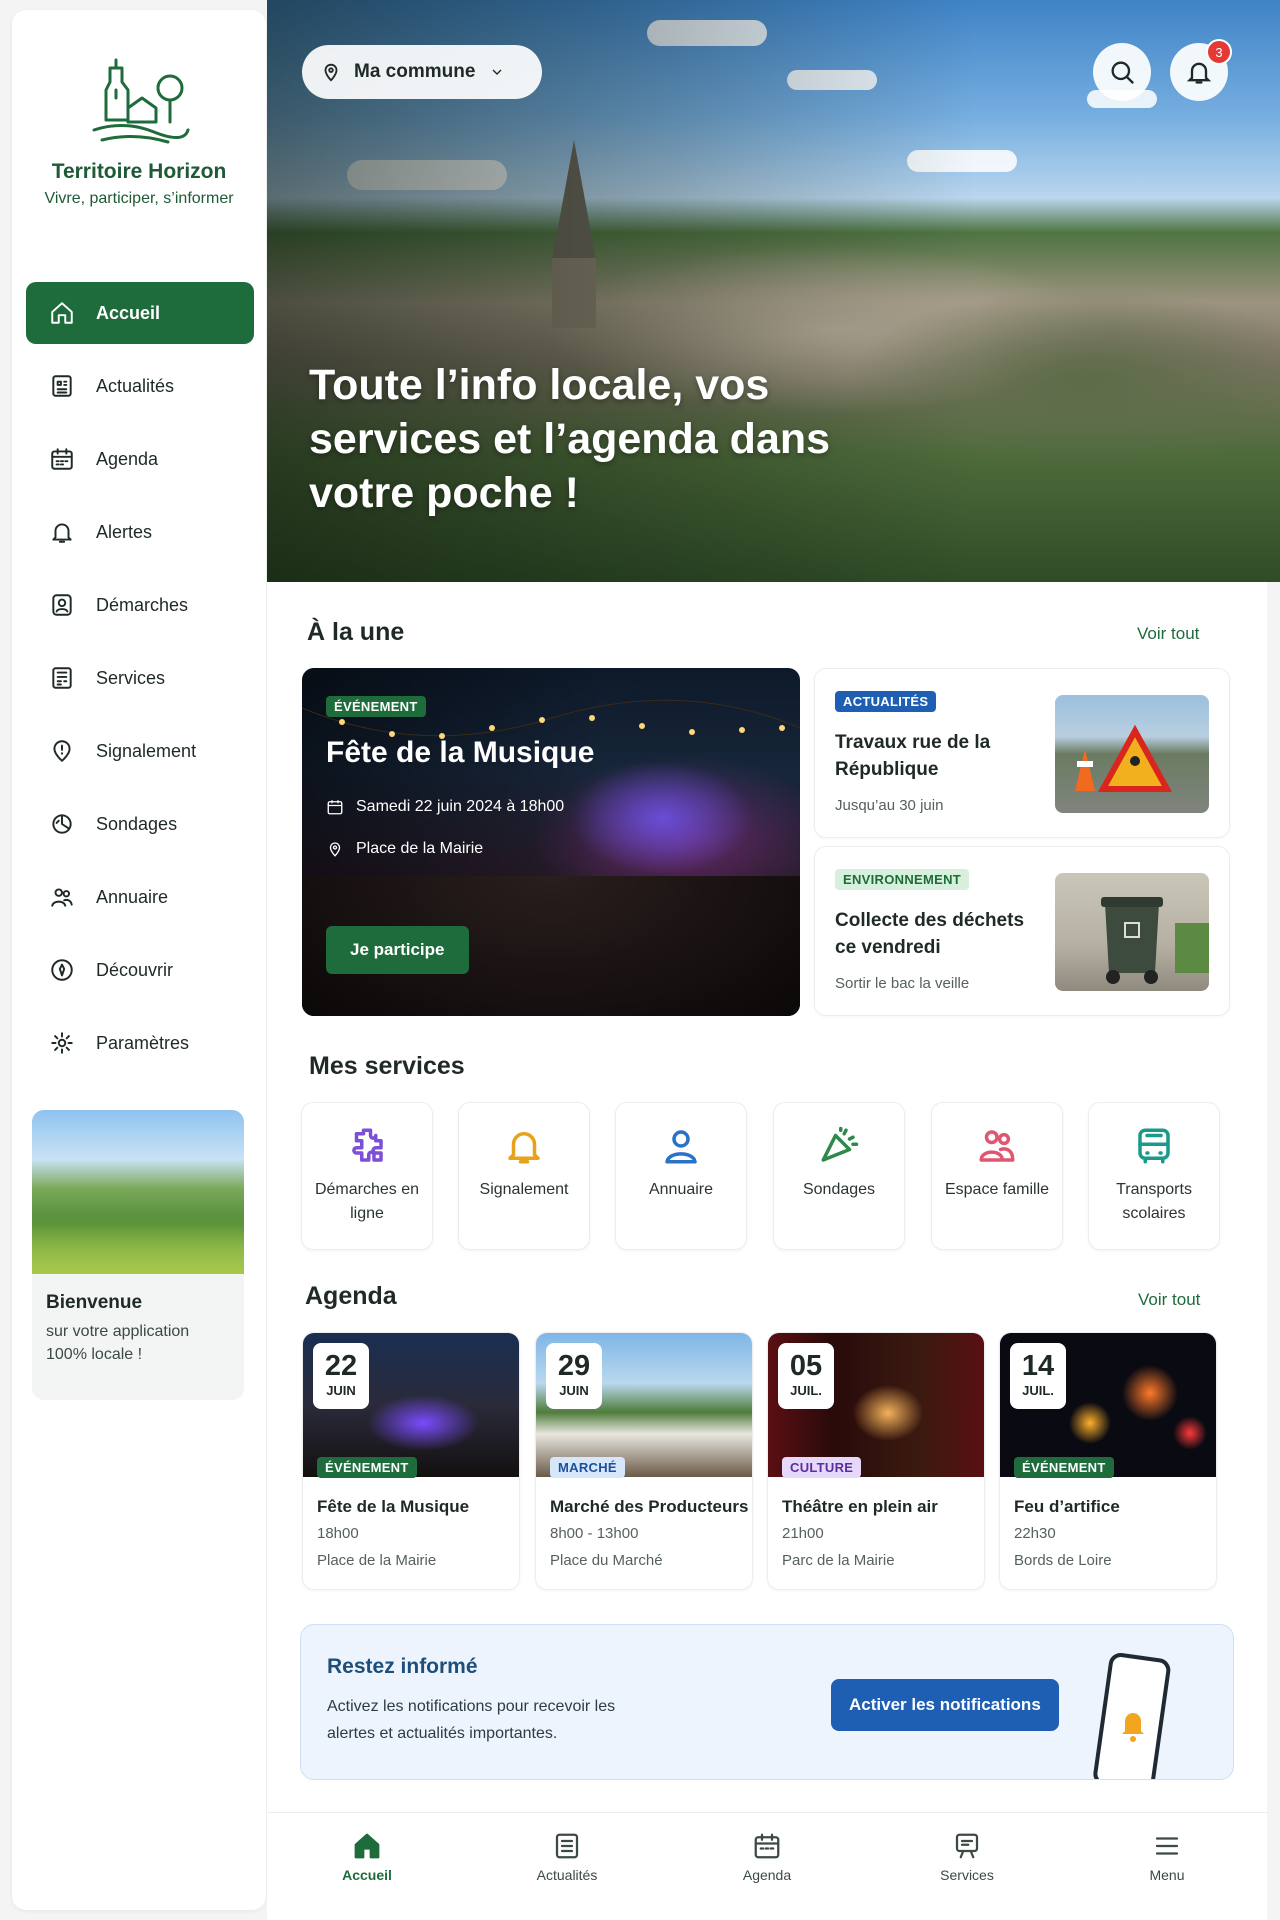  What do you see at coordinates (367, 1201) in the screenshot?
I see `service-label: Démarches en ligne` at bounding box center [367, 1201].